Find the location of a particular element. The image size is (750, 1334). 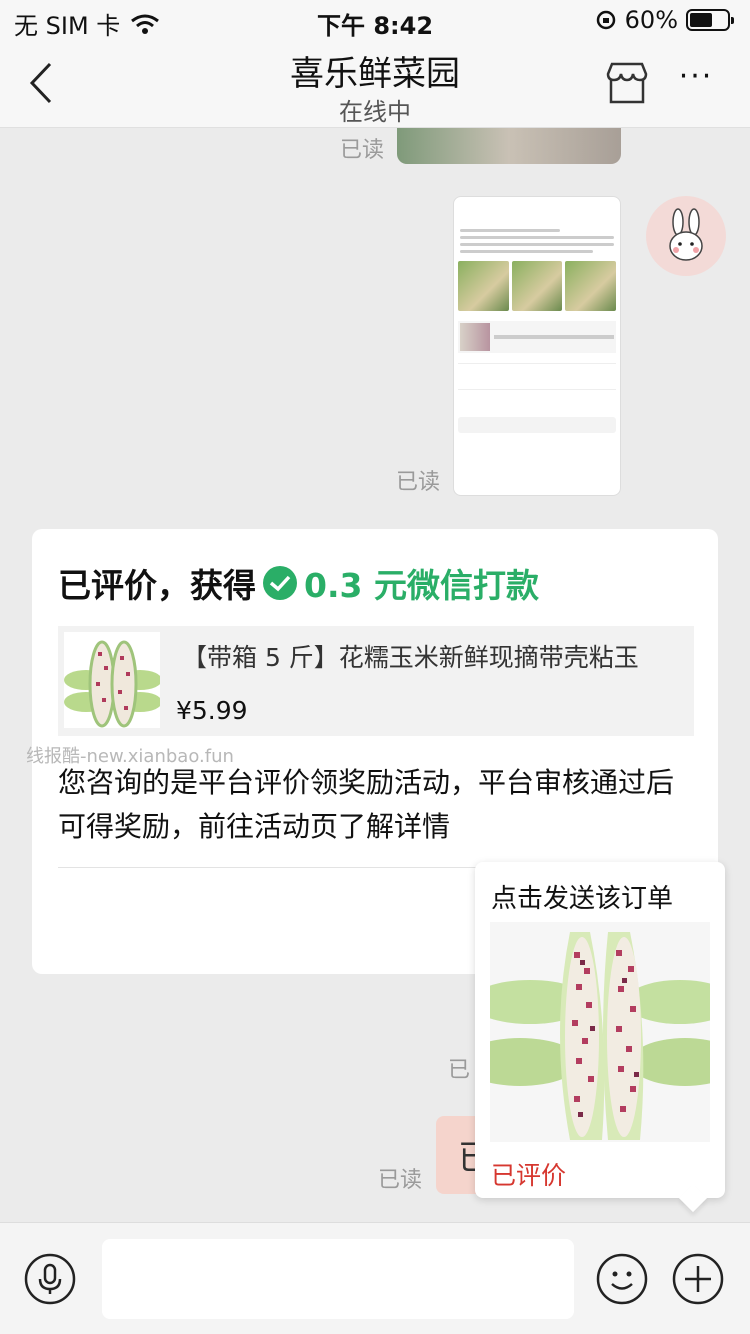

send-order-popup: 点击发送该订单 已评价 is located at coordinates (600, 1030).